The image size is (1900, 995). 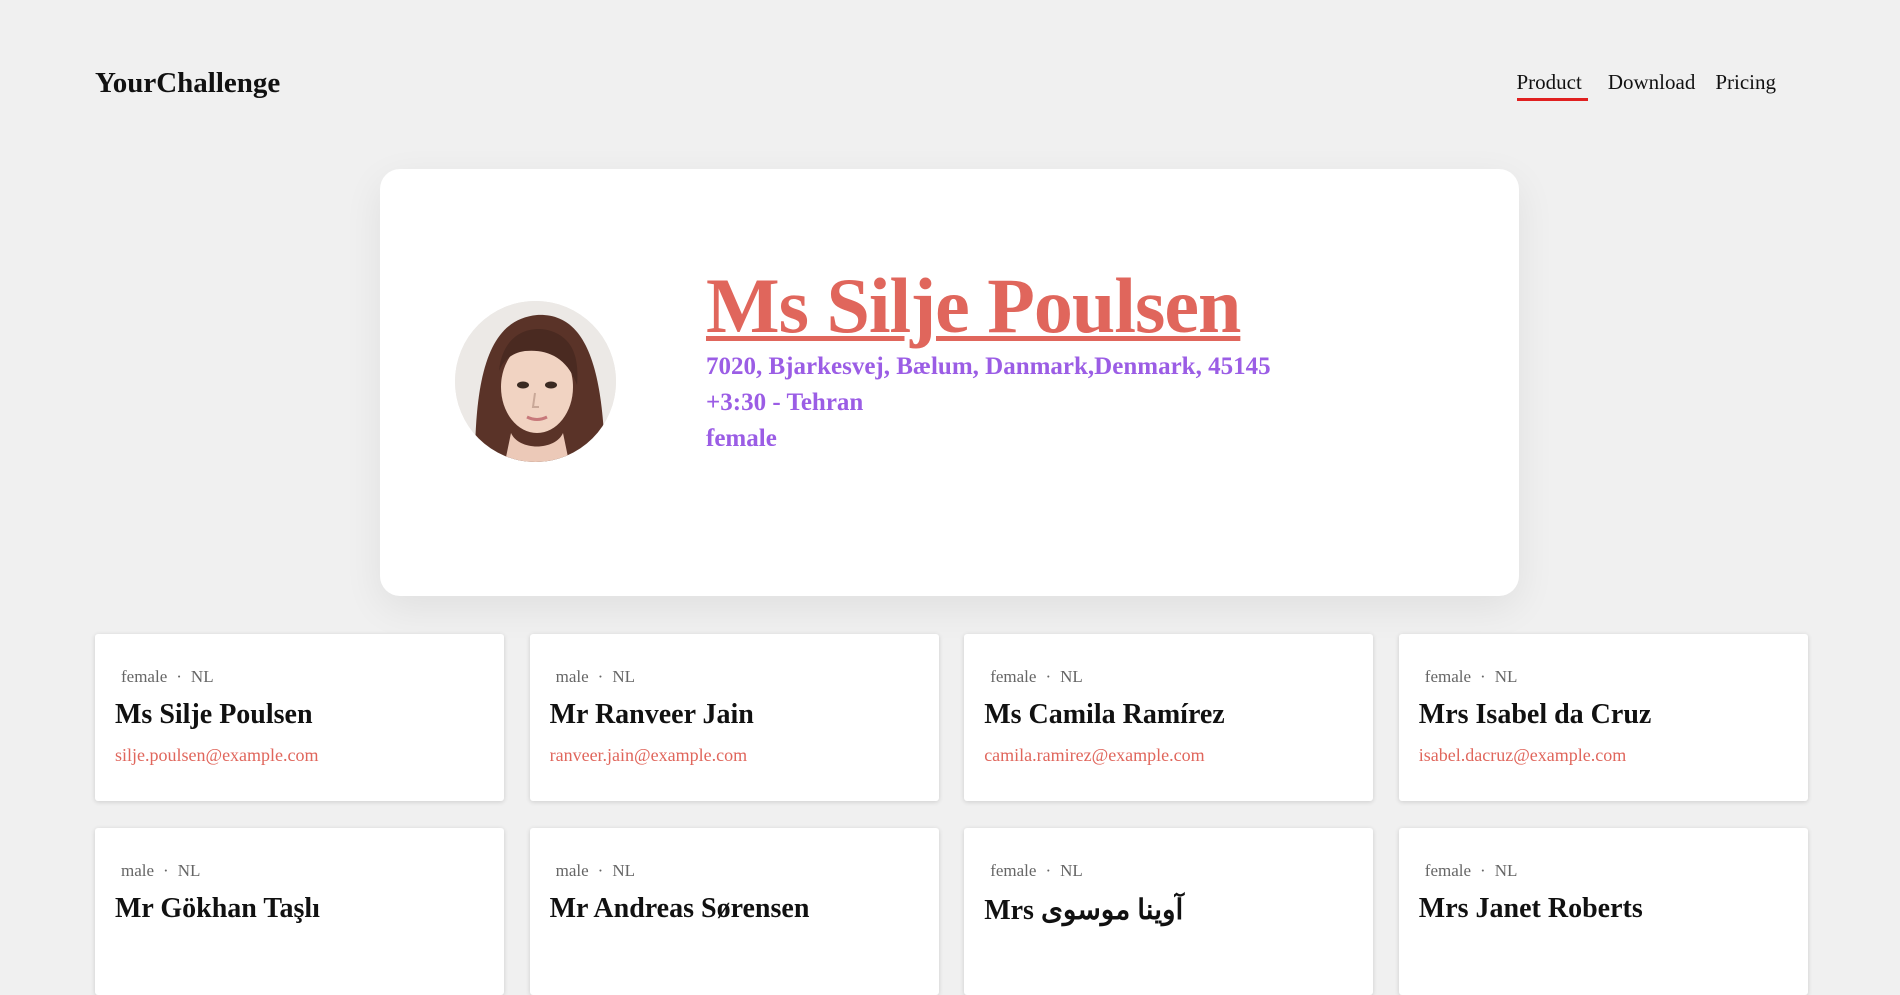 What do you see at coordinates (1535, 714) in the screenshot?
I see `card-name: Mrs Isabel da Cruz` at bounding box center [1535, 714].